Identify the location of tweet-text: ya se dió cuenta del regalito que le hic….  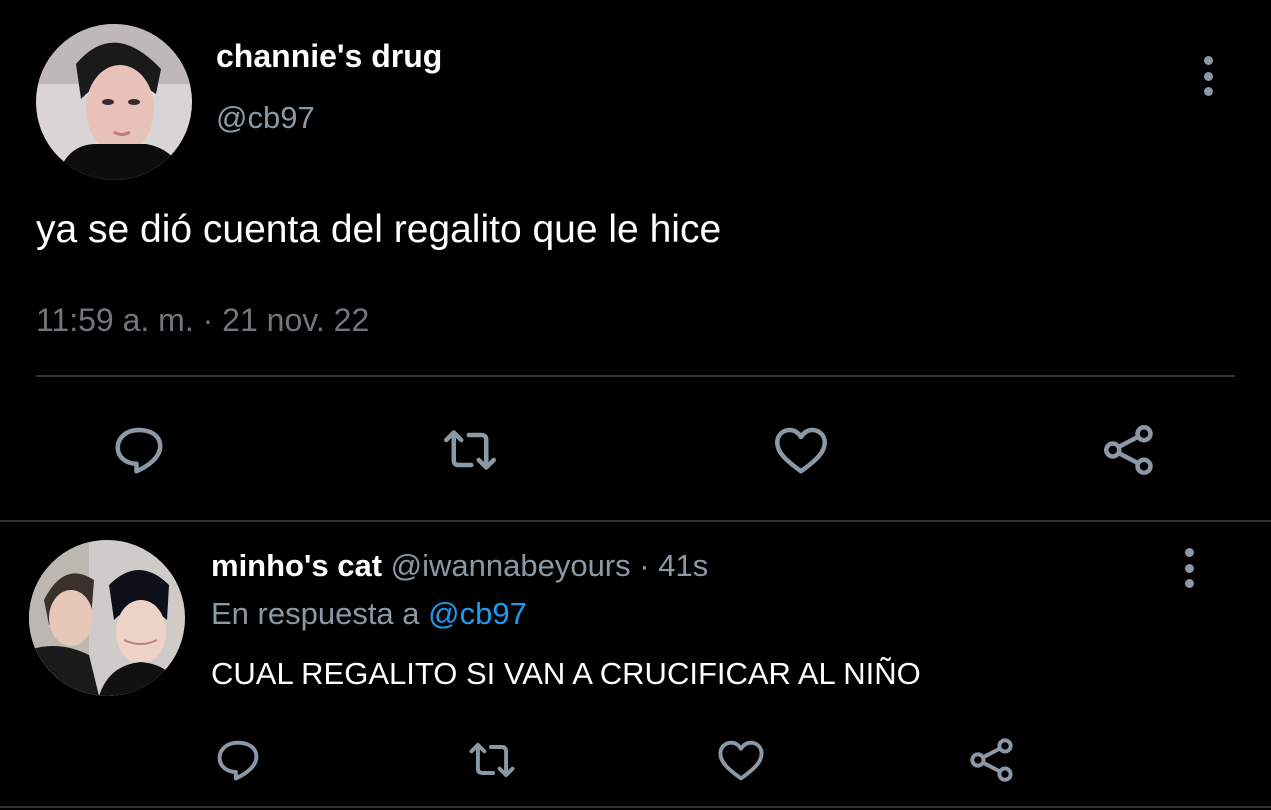
(379, 229).